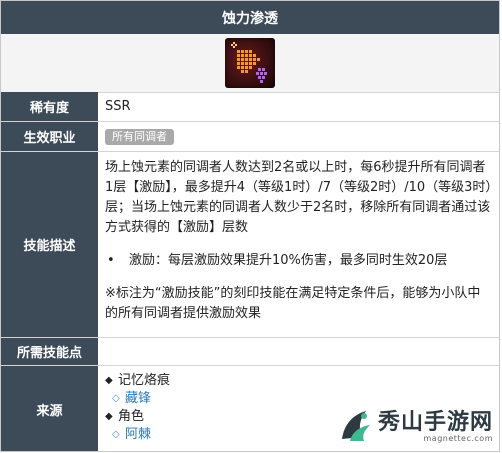 The width and height of the screenshot is (502, 453). I want to click on skill-title: 蚀力渗透, so click(250, 18).